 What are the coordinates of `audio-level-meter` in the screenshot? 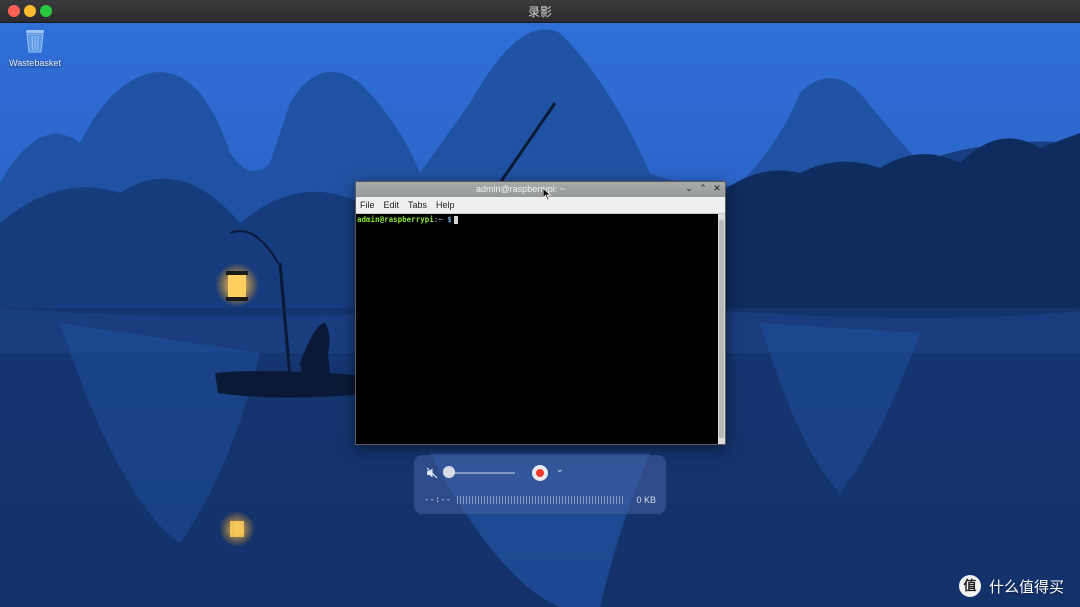 It's located at (540, 500).